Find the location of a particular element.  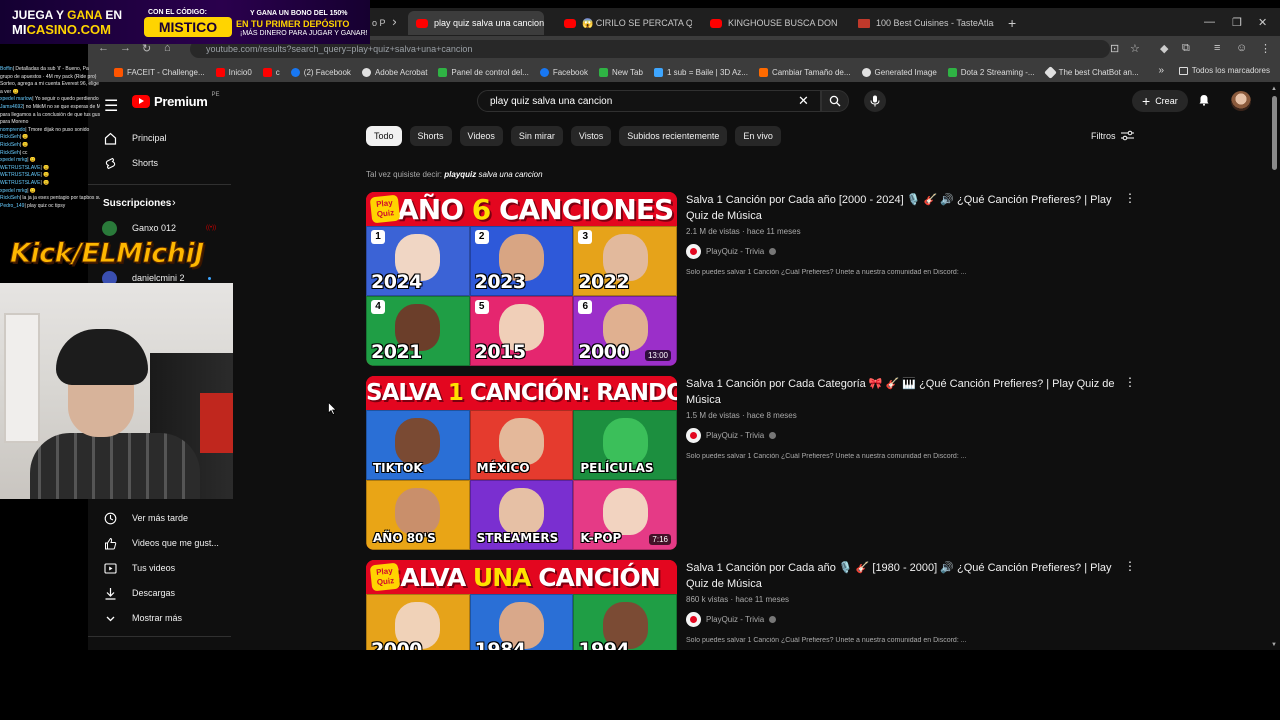

chat-text: | la ja ja eses pentagio por tapbos sub is located at coordinates (59, 198).